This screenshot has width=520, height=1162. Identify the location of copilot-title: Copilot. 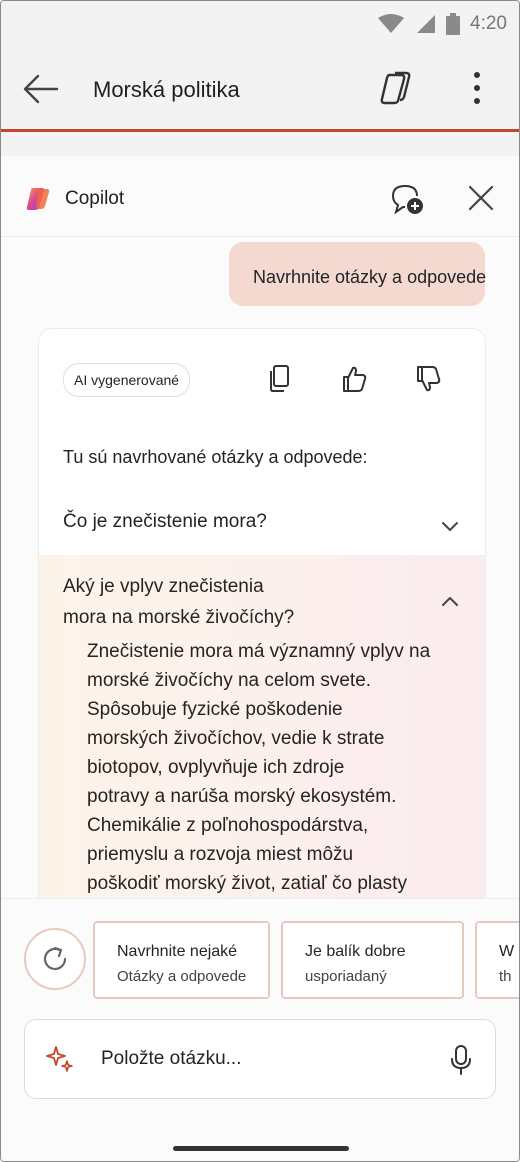
(95, 198).